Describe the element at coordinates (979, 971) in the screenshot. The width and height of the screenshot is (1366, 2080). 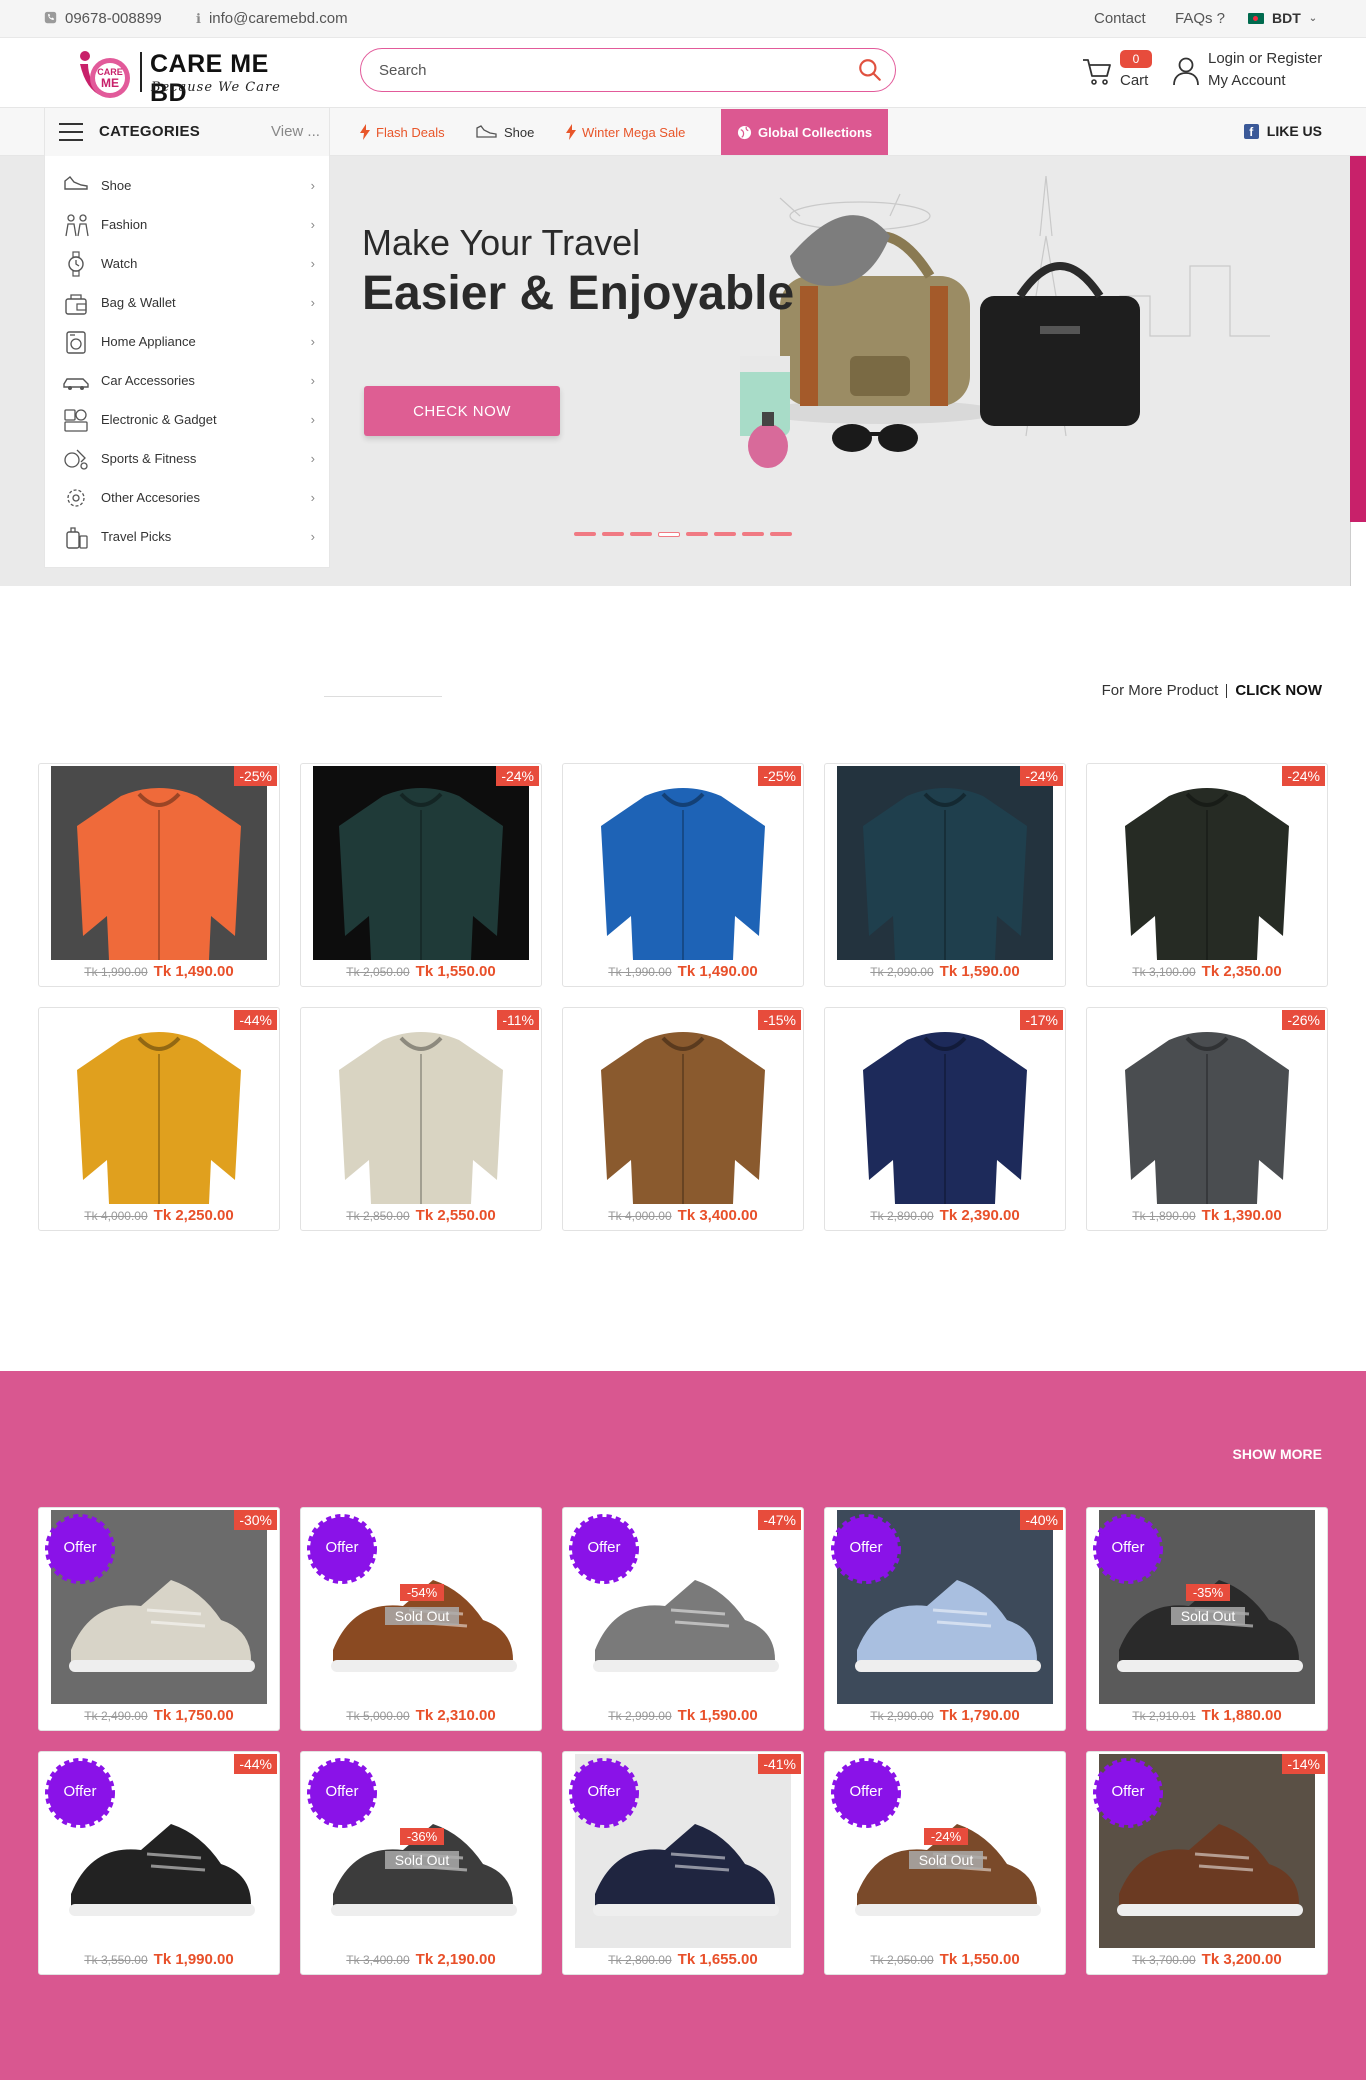
I see `sale-price: Tk 1,590.00` at that location.